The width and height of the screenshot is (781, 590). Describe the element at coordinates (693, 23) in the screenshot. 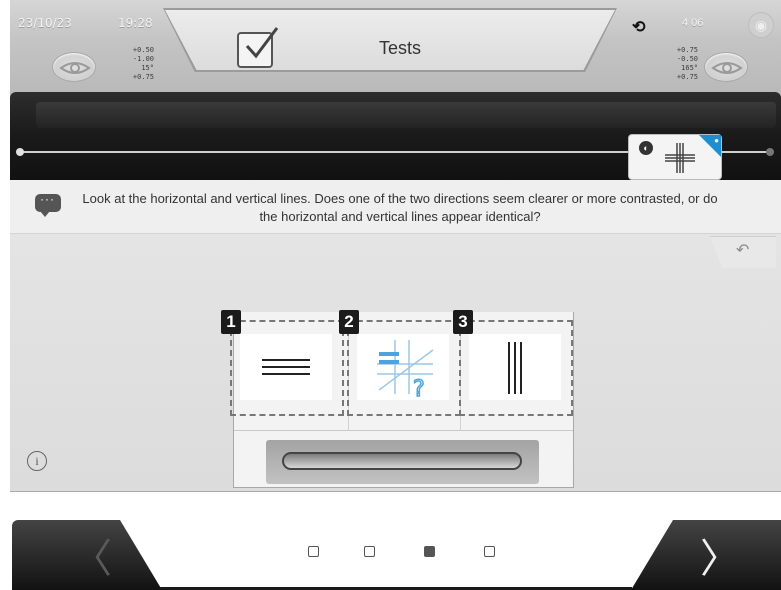

I see `timer-label: 4 06` at that location.